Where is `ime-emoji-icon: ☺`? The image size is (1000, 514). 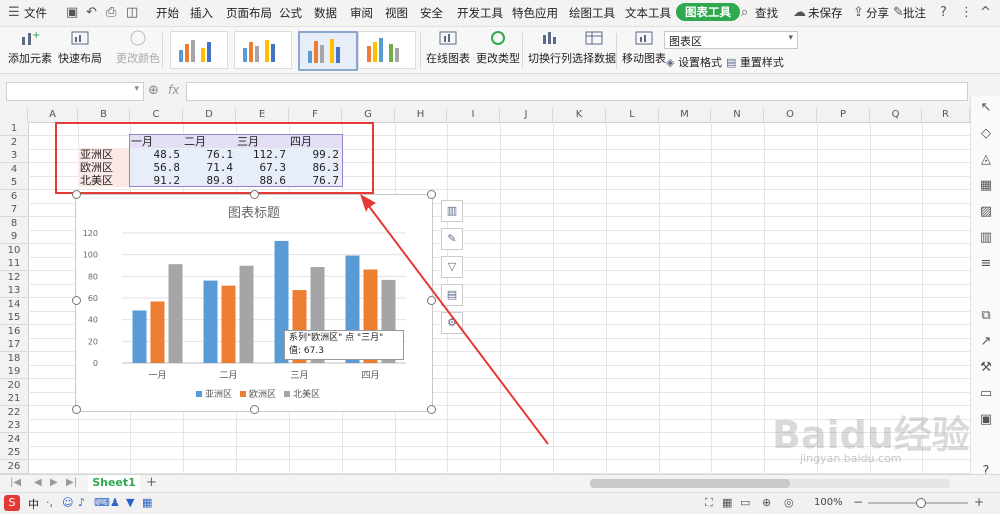 ime-emoji-icon: ☺ is located at coordinates (67, 502).